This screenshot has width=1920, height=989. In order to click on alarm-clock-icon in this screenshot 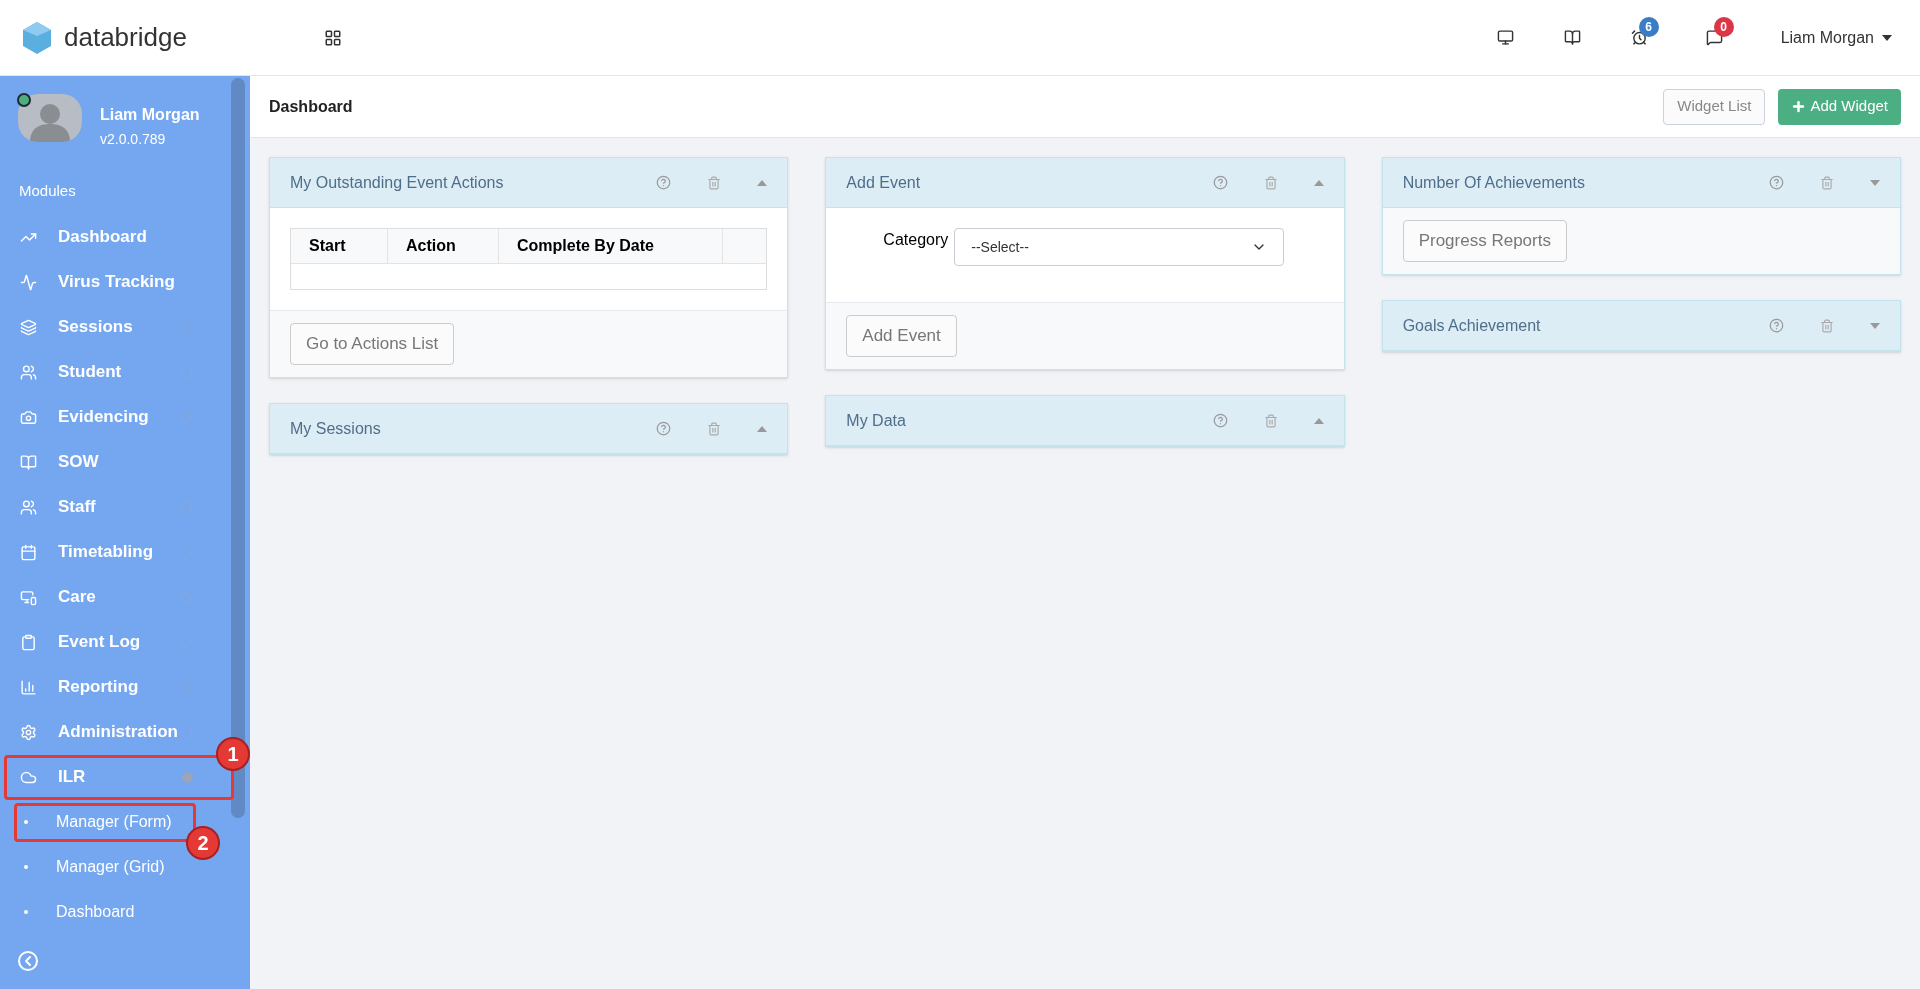, I will do `click(1639, 37)`.